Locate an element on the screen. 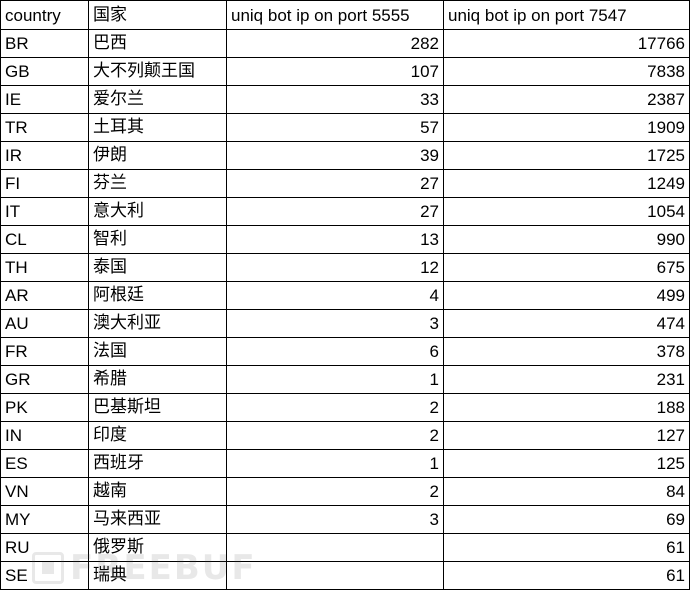  cell-port-7547: 125 is located at coordinates (566, 463).